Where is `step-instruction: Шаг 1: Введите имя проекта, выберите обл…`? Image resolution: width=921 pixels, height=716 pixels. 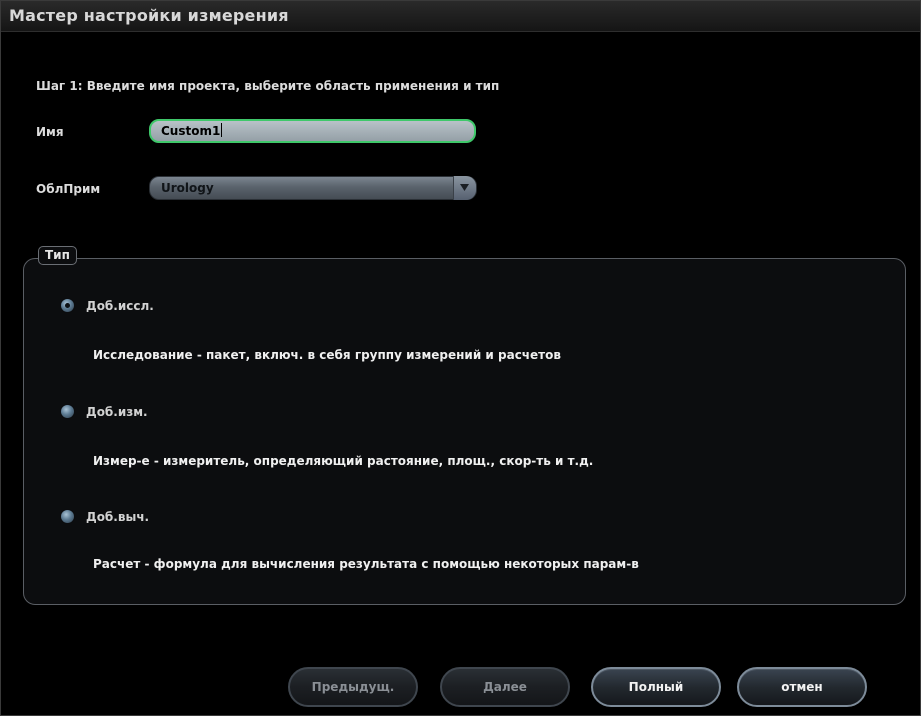 step-instruction: Шаг 1: Введите имя проекта, выберите обл… is located at coordinates (268, 86).